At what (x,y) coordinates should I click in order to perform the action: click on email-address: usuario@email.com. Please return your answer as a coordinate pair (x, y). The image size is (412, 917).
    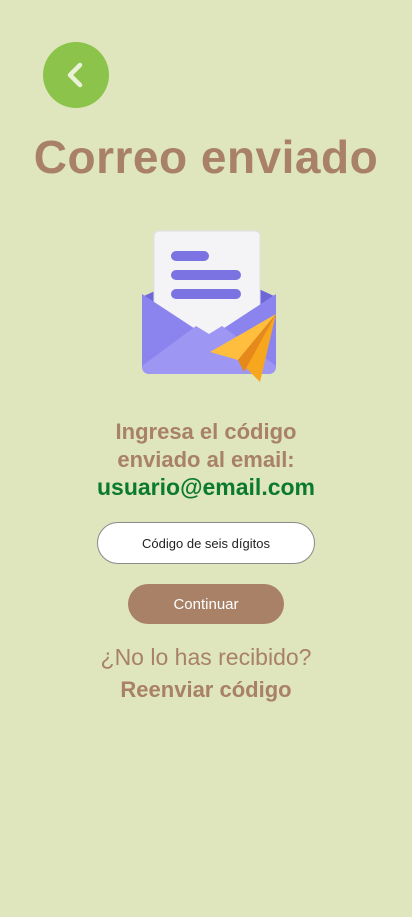
    Looking at the image, I should click on (206, 487).